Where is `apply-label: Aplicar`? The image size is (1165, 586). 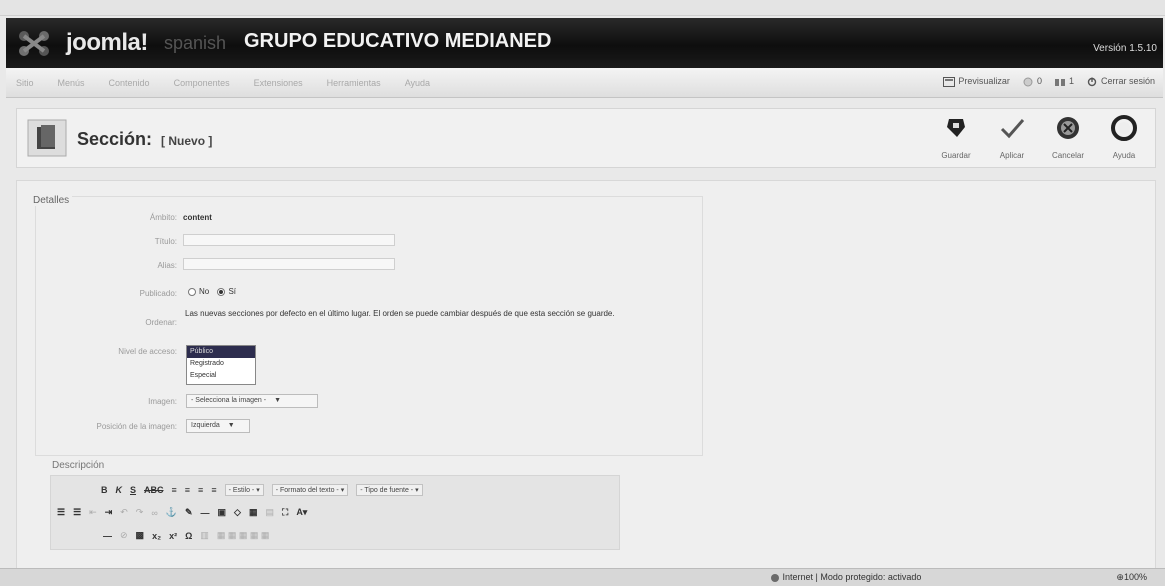 apply-label: Aplicar is located at coordinates (1012, 155).